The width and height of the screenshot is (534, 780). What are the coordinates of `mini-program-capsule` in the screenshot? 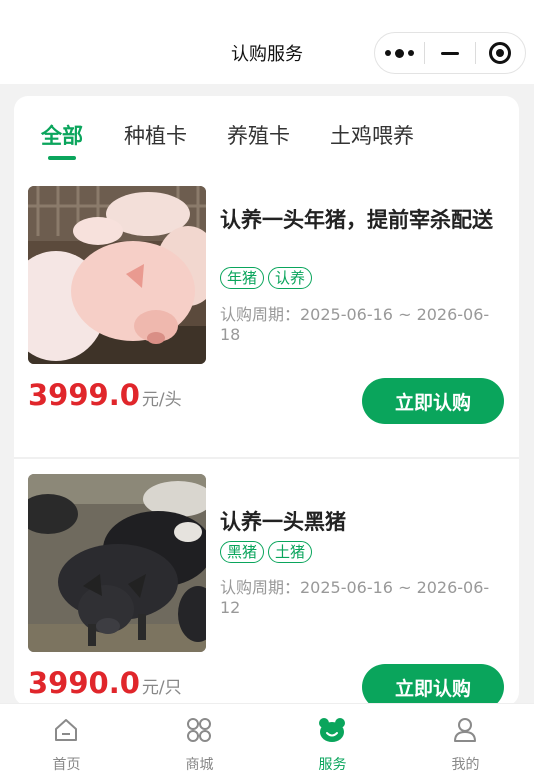 It's located at (450, 53).